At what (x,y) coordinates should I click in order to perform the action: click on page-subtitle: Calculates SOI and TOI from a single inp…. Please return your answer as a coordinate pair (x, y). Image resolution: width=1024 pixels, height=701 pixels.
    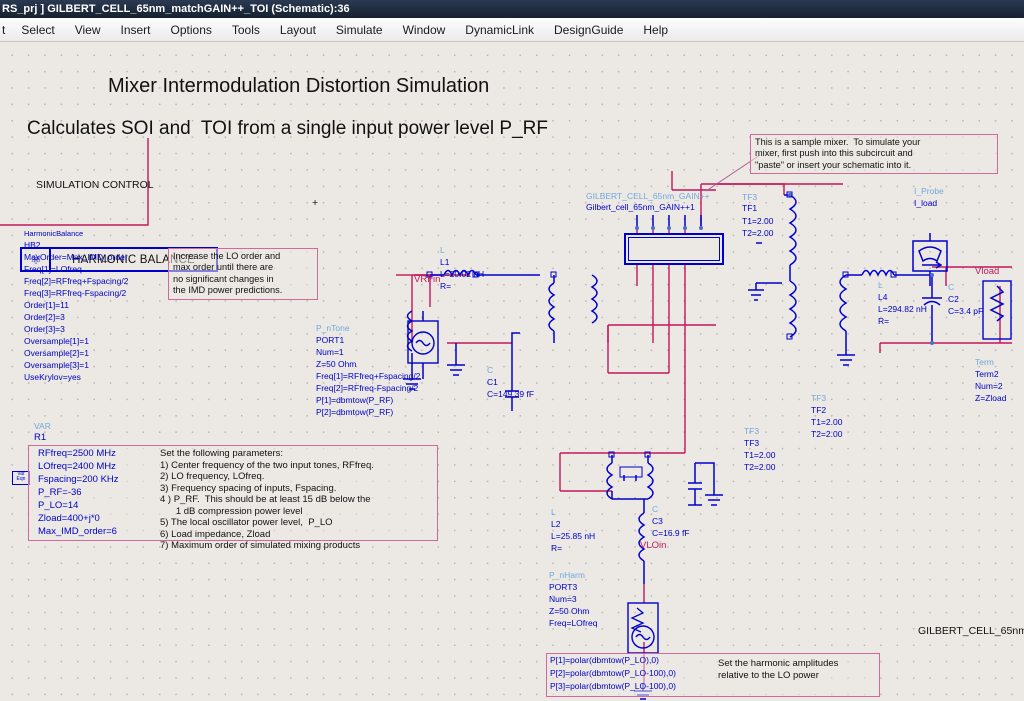
    Looking at the image, I should click on (287, 128).